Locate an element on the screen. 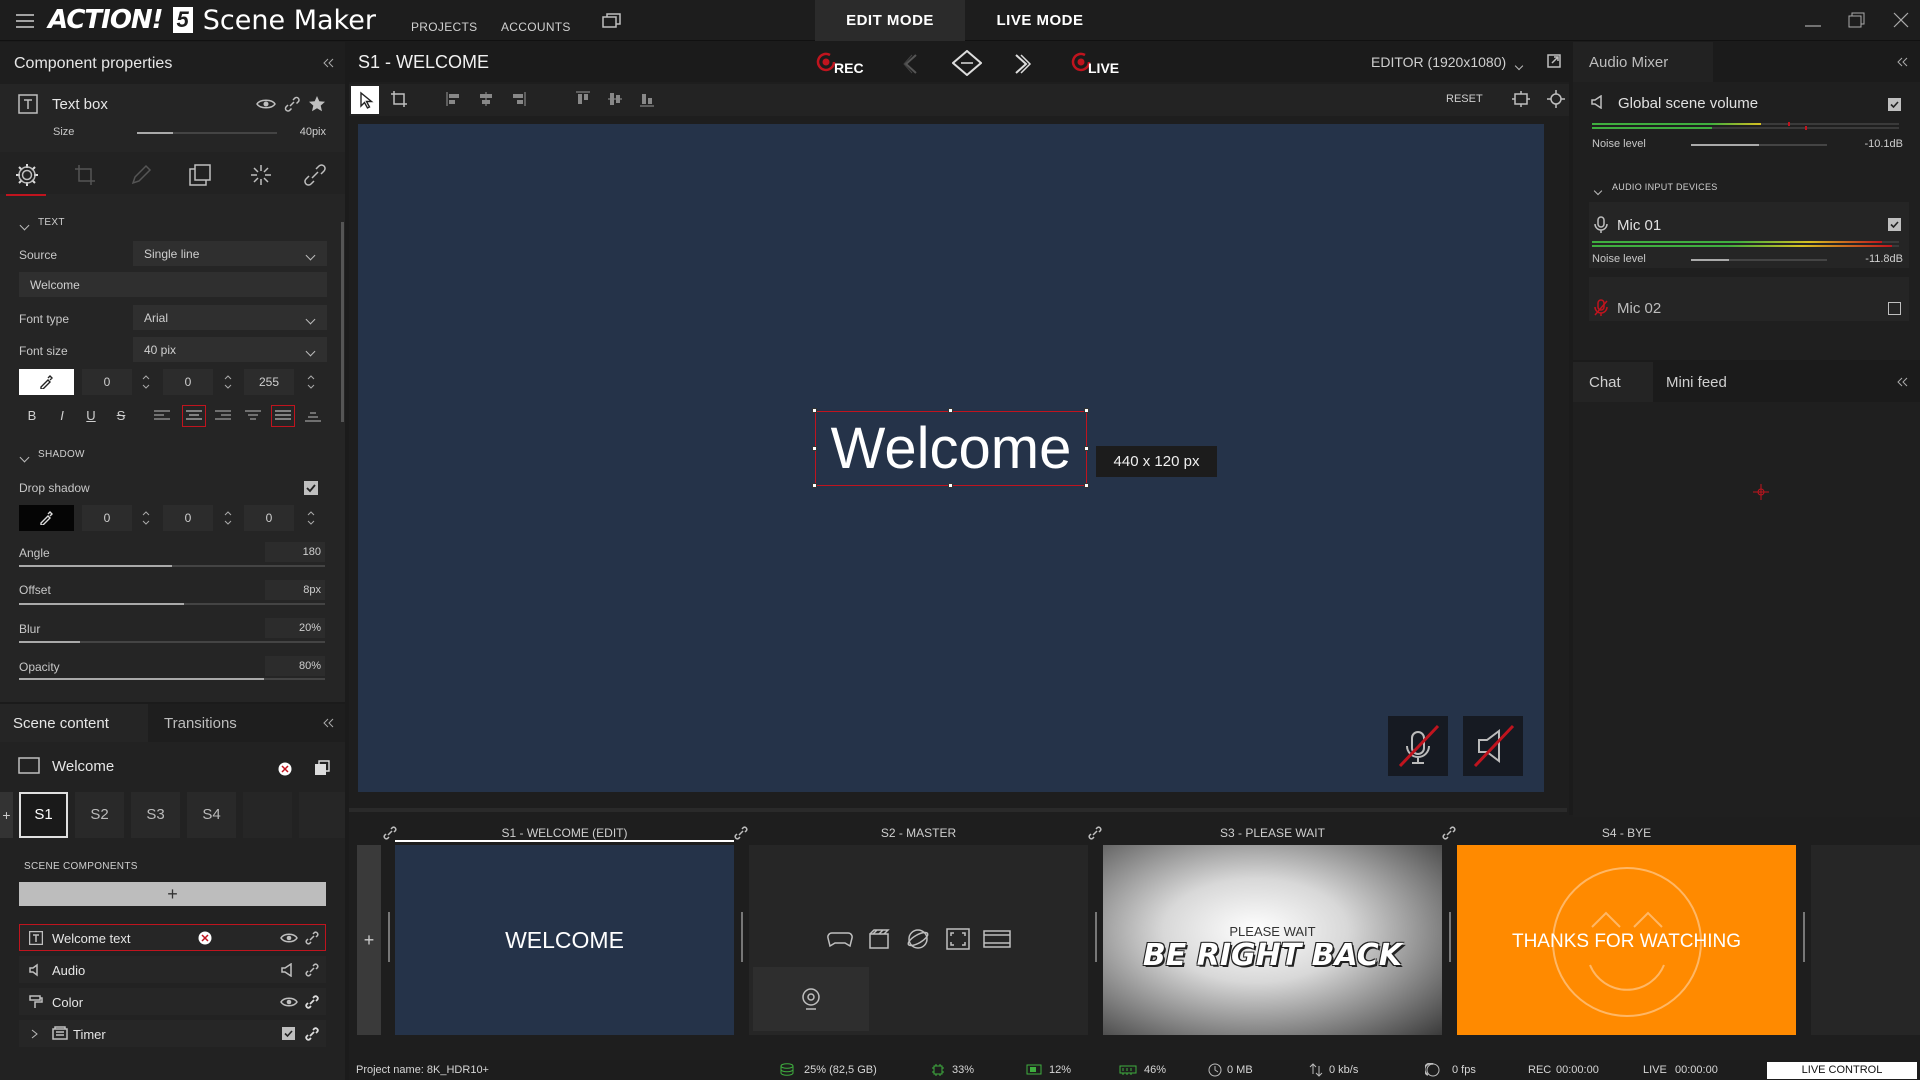 Image resolution: width=1920 pixels, height=1080 pixels. strikethrough-button: S is located at coordinates (121, 415).